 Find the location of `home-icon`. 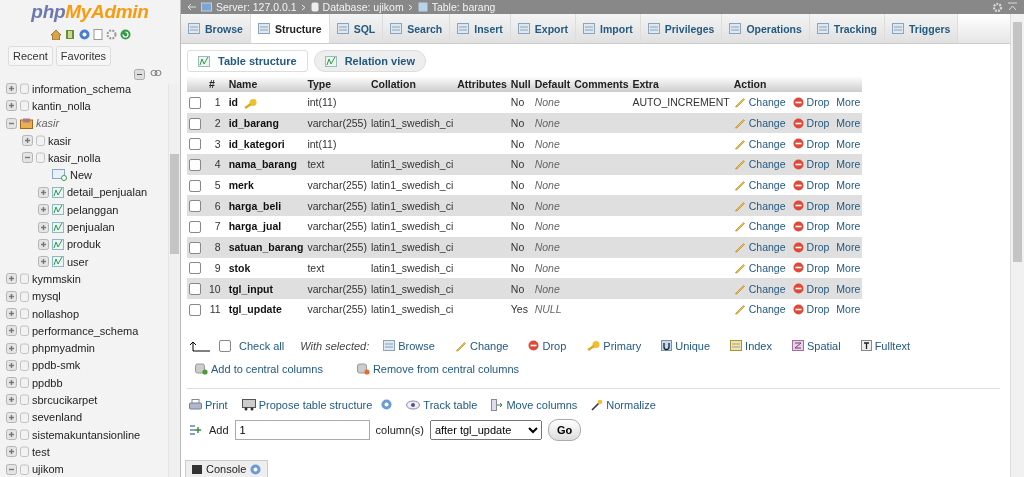

home-icon is located at coordinates (55, 34).